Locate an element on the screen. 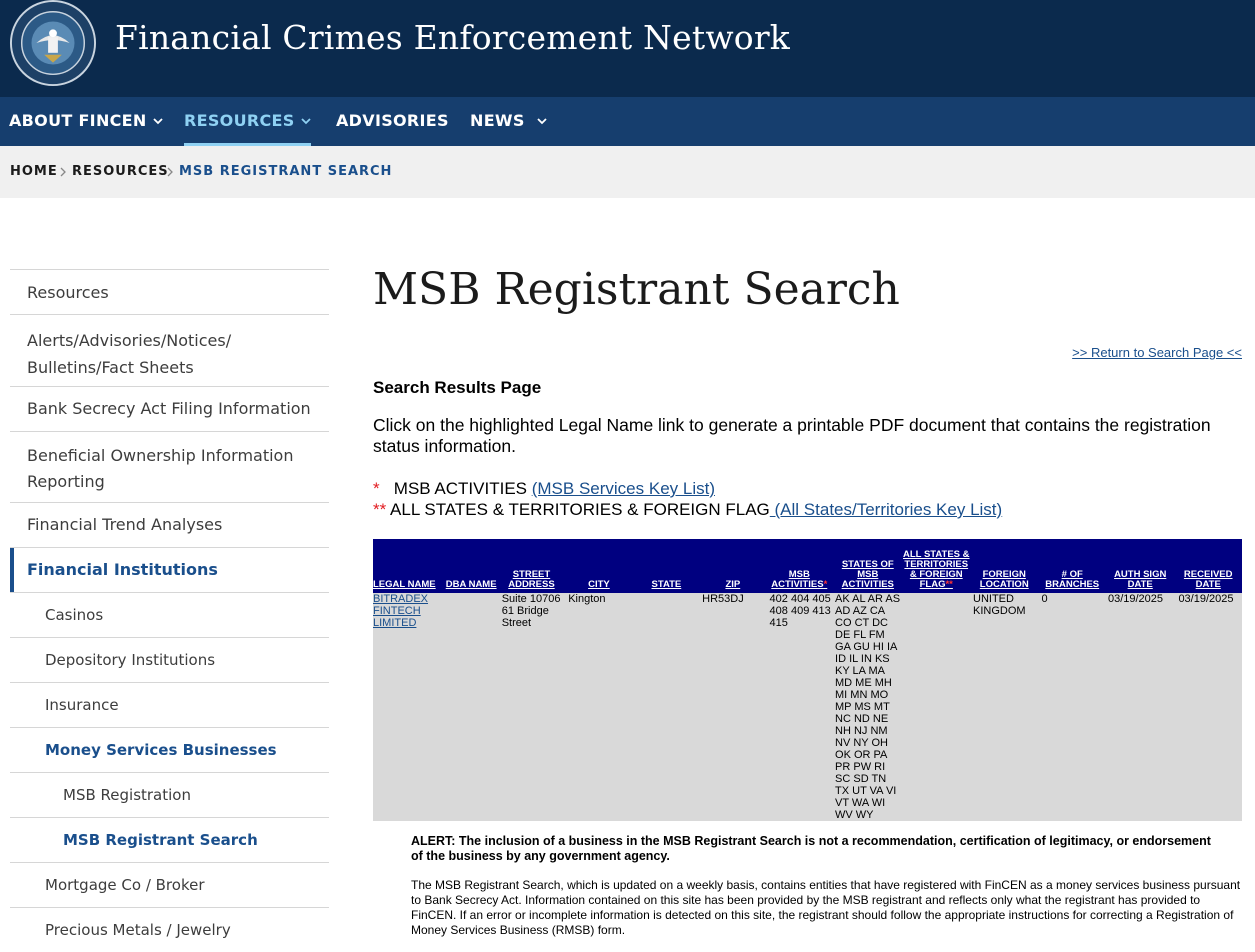 This screenshot has height=952, width=1255. breadcrumb-home: HOME is located at coordinates (34, 172).